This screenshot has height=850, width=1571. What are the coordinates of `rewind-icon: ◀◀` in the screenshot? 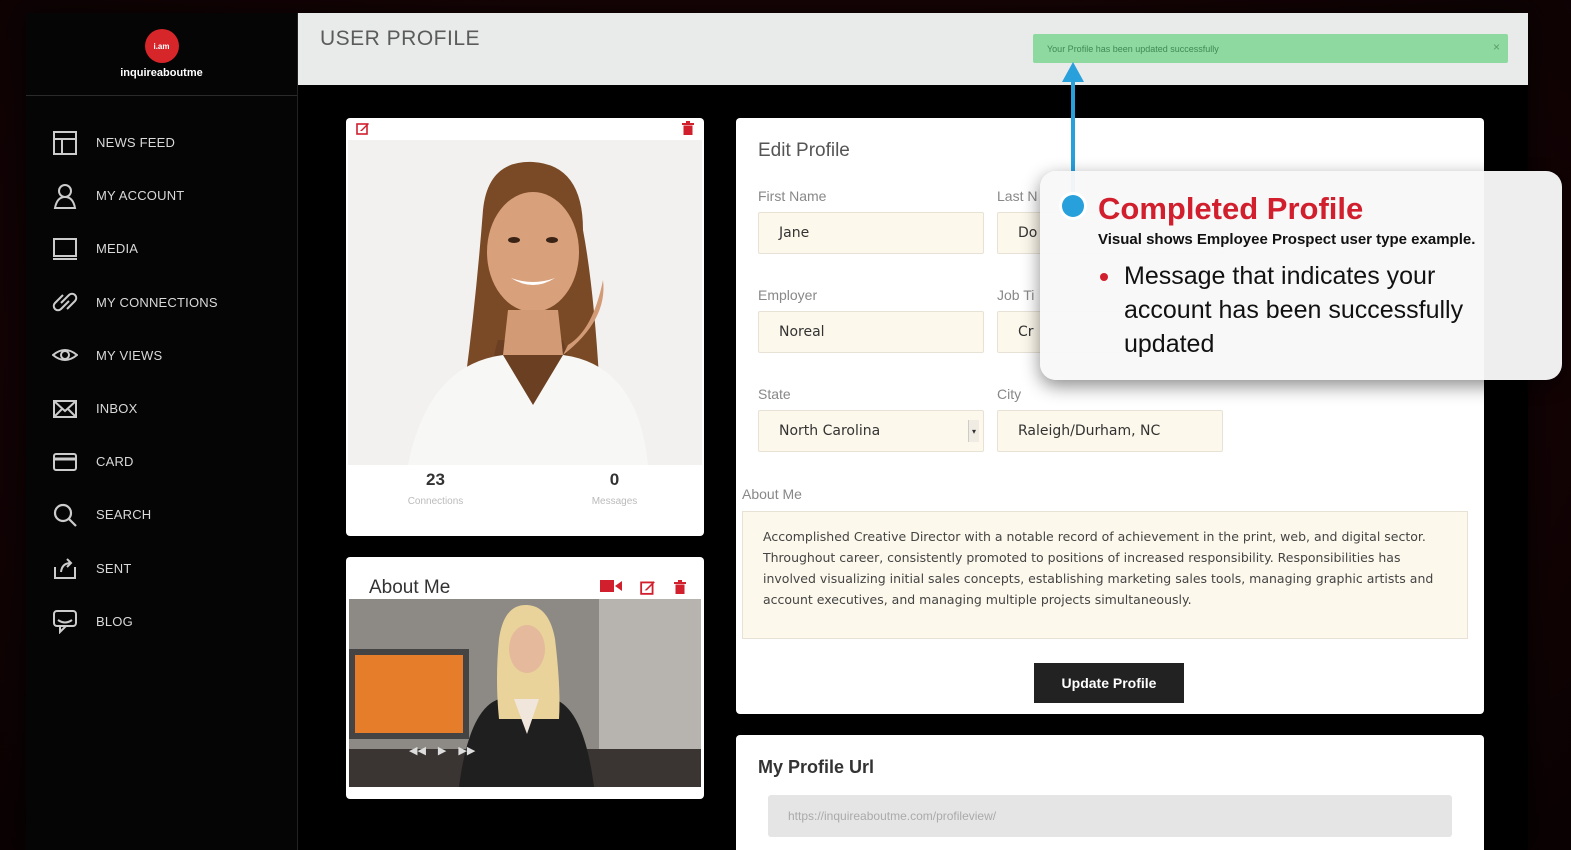 It's located at (417, 750).